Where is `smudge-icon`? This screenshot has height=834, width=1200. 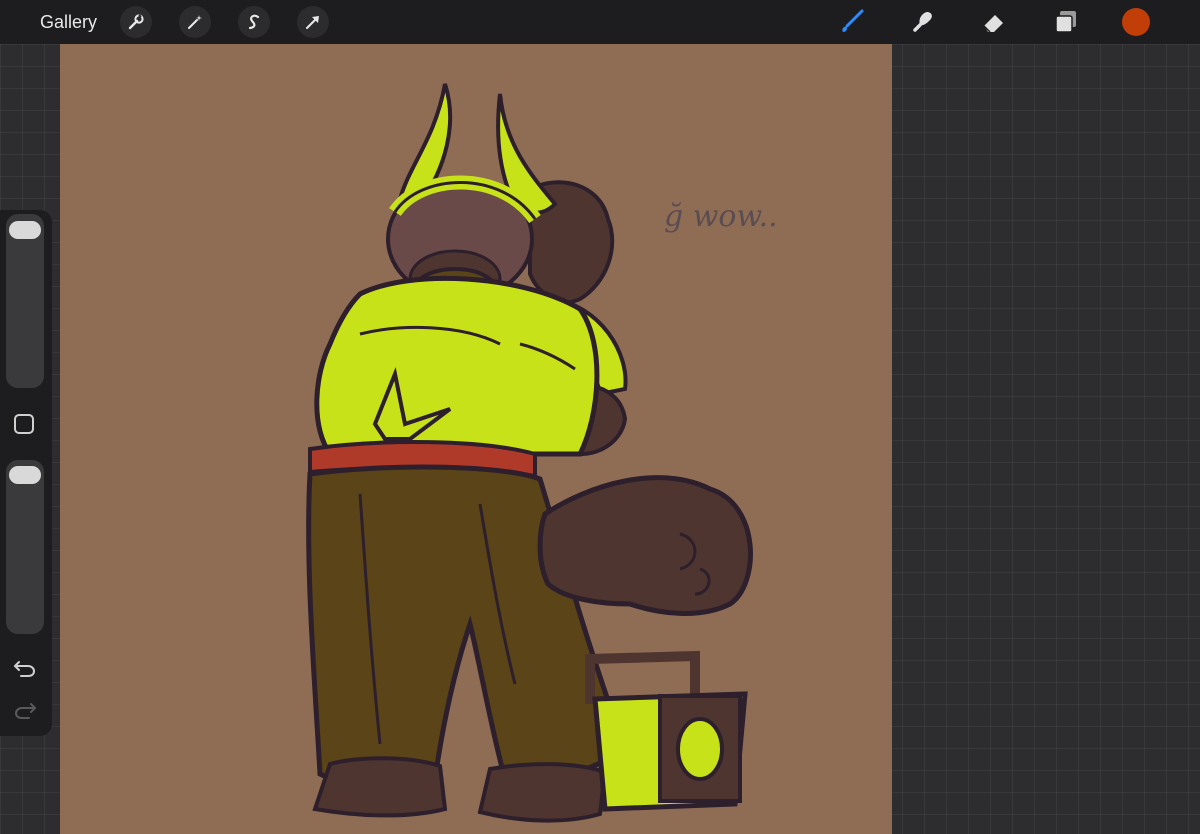 smudge-icon is located at coordinates (922, 22).